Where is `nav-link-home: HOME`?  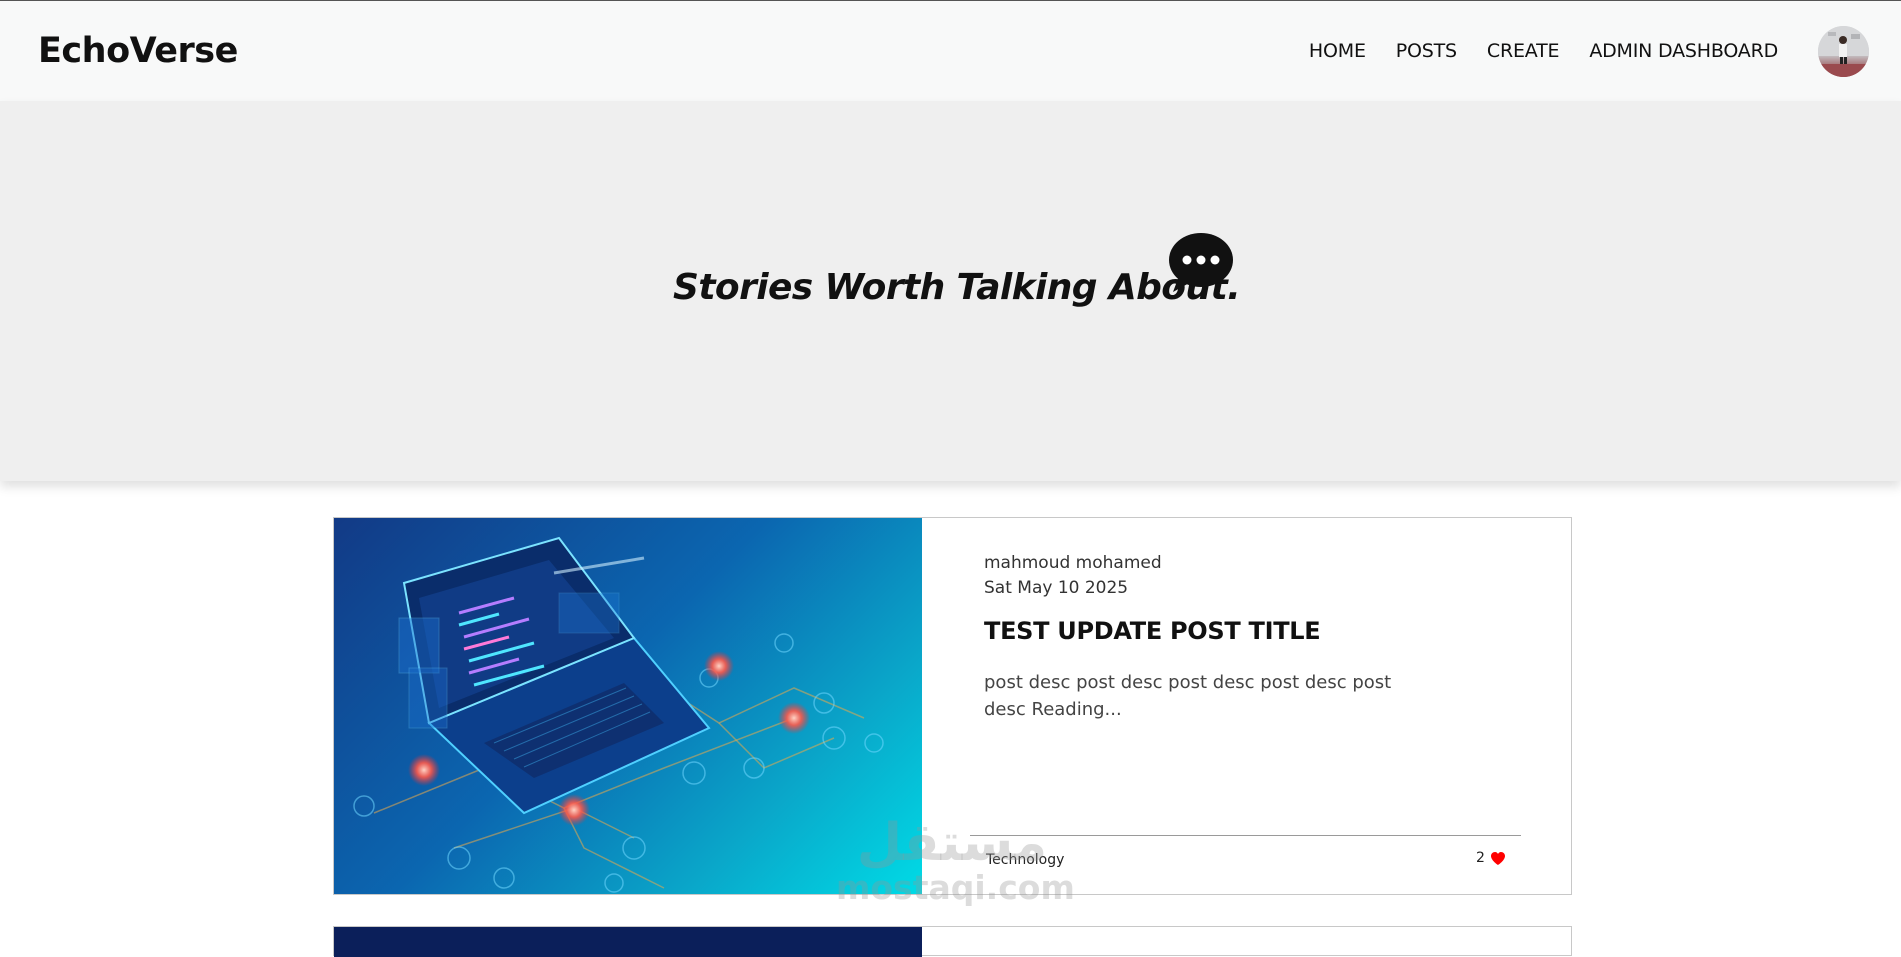
nav-link-home: HOME is located at coordinates (1337, 51).